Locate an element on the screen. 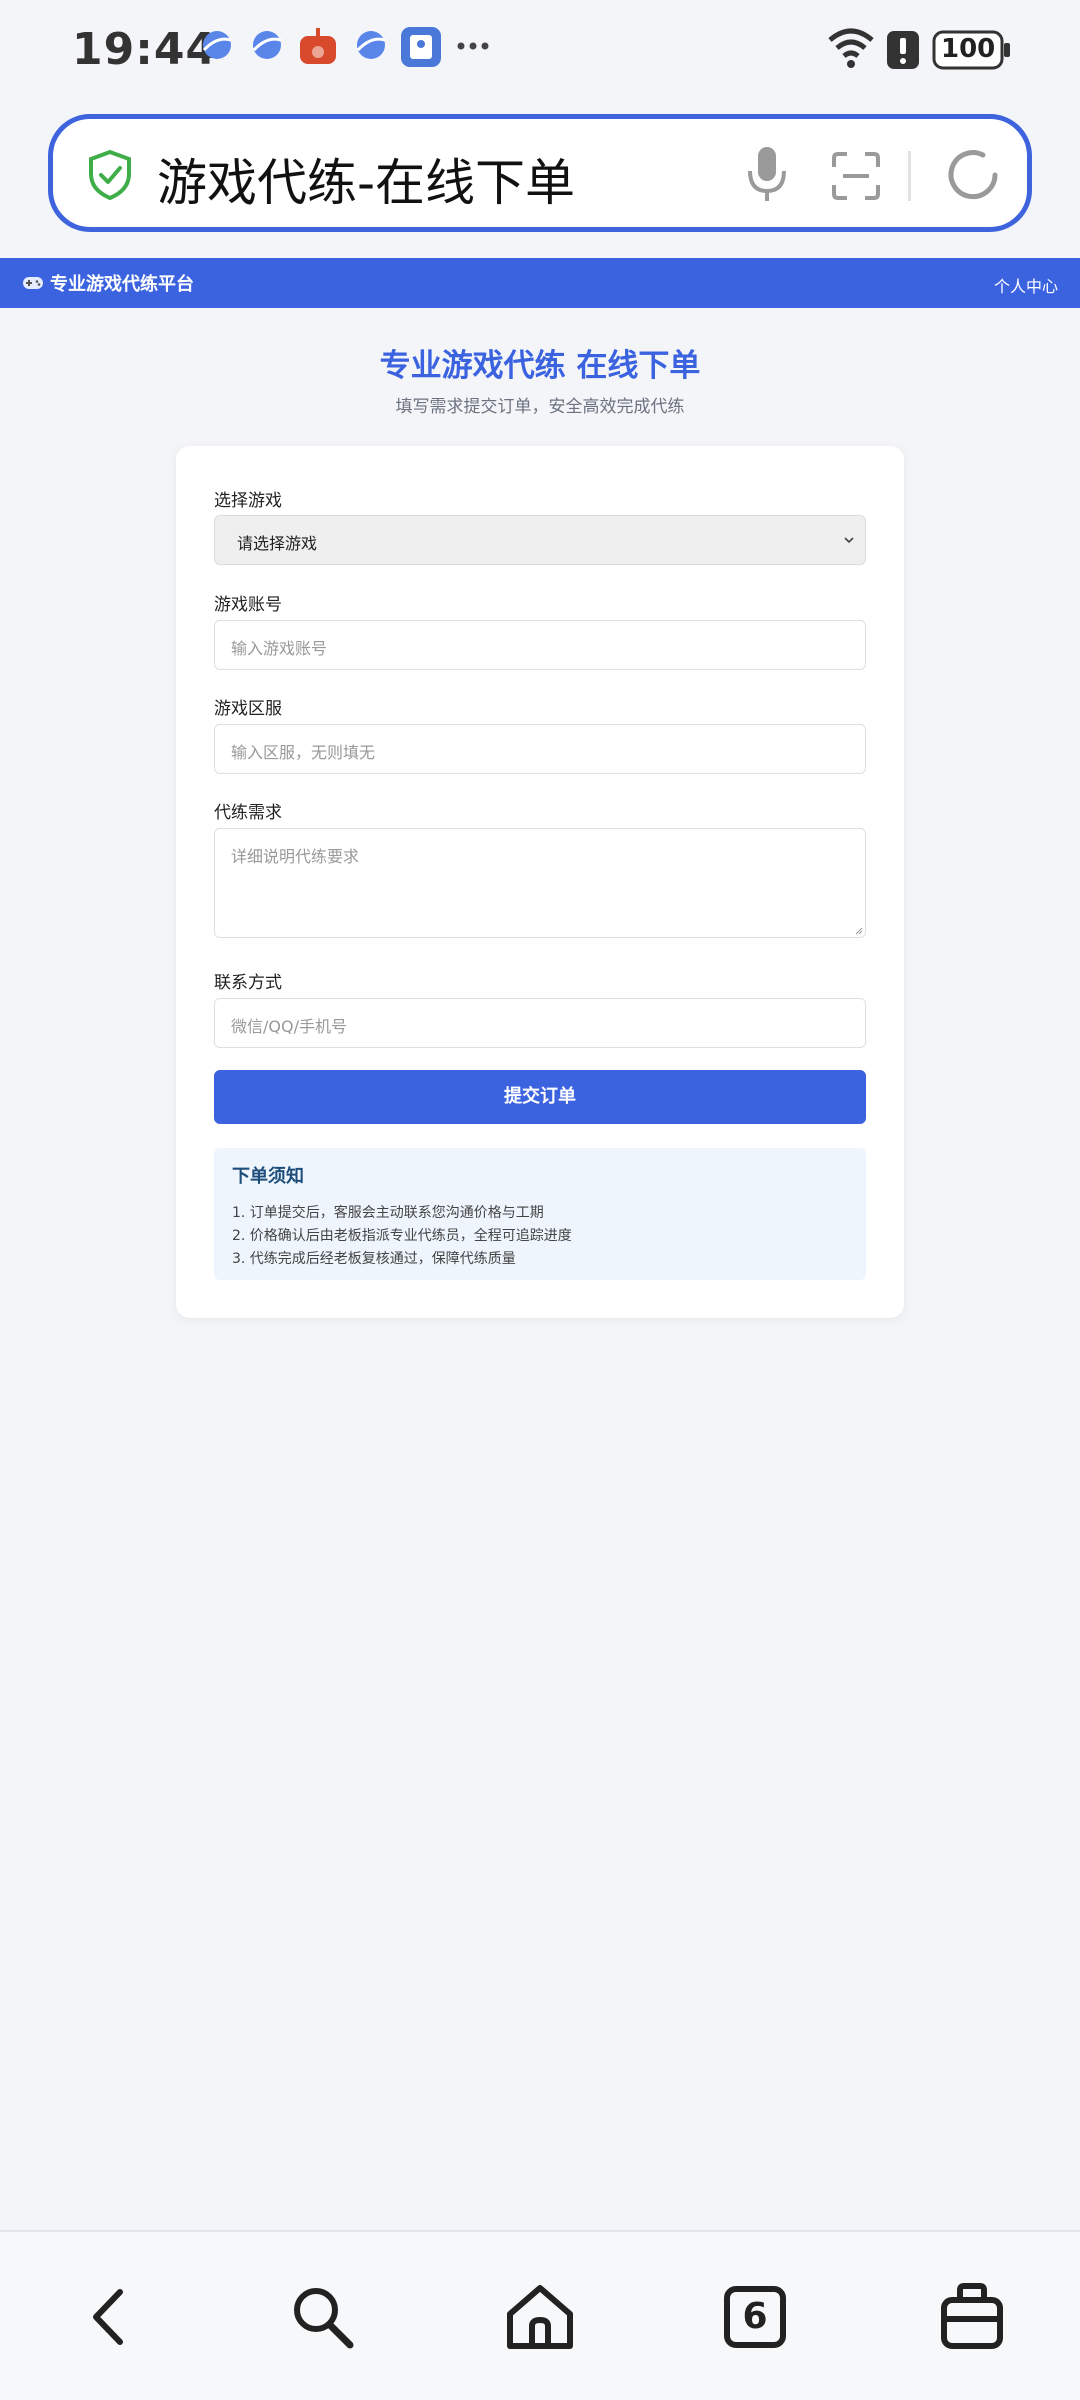 The image size is (1080, 2400). requirement-textarea: 详细说明代练要求 is located at coordinates (540, 883).